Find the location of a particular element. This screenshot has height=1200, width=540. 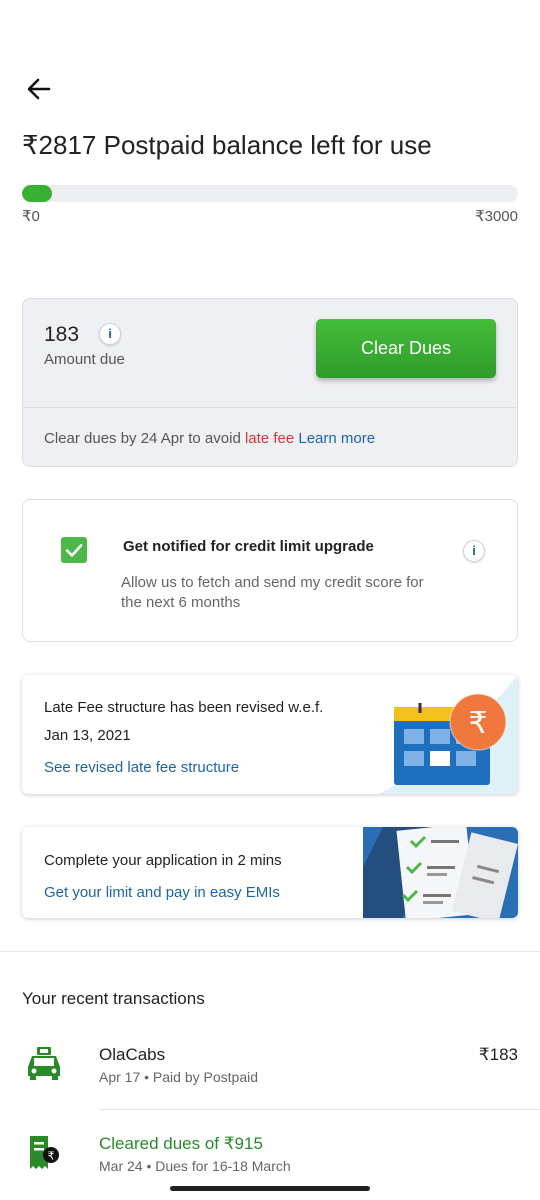

page-title: ₹2817 Postpaid balance left for use is located at coordinates (227, 145).